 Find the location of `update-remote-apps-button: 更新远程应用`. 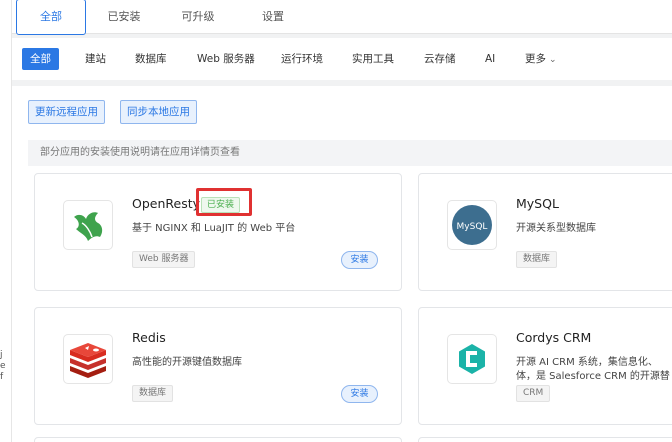

update-remote-apps-button: 更新远程应用 is located at coordinates (66, 112).